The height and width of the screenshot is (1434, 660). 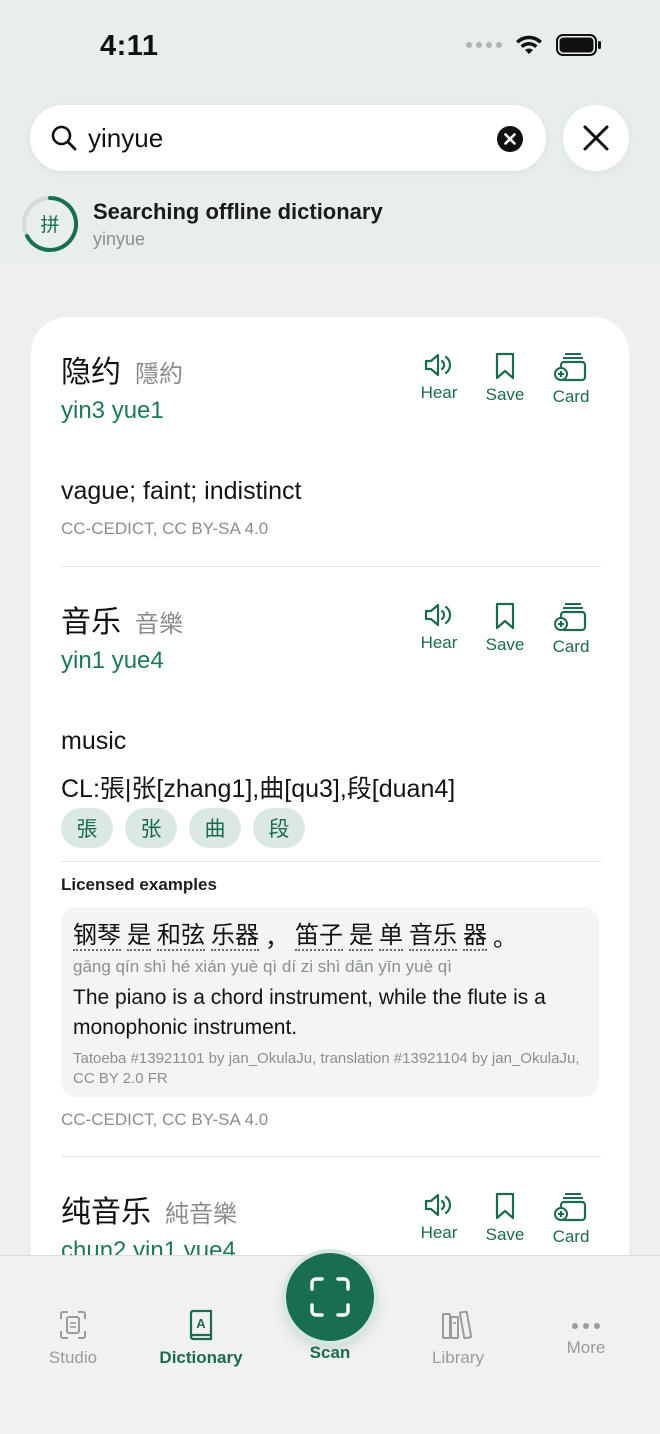 What do you see at coordinates (91, 622) in the screenshot?
I see `headword-simplified: 音乐` at bounding box center [91, 622].